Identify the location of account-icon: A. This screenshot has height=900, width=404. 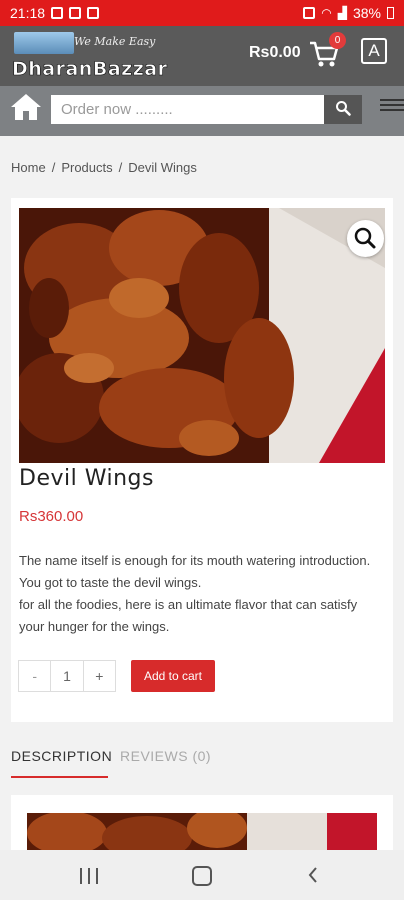
(374, 50).